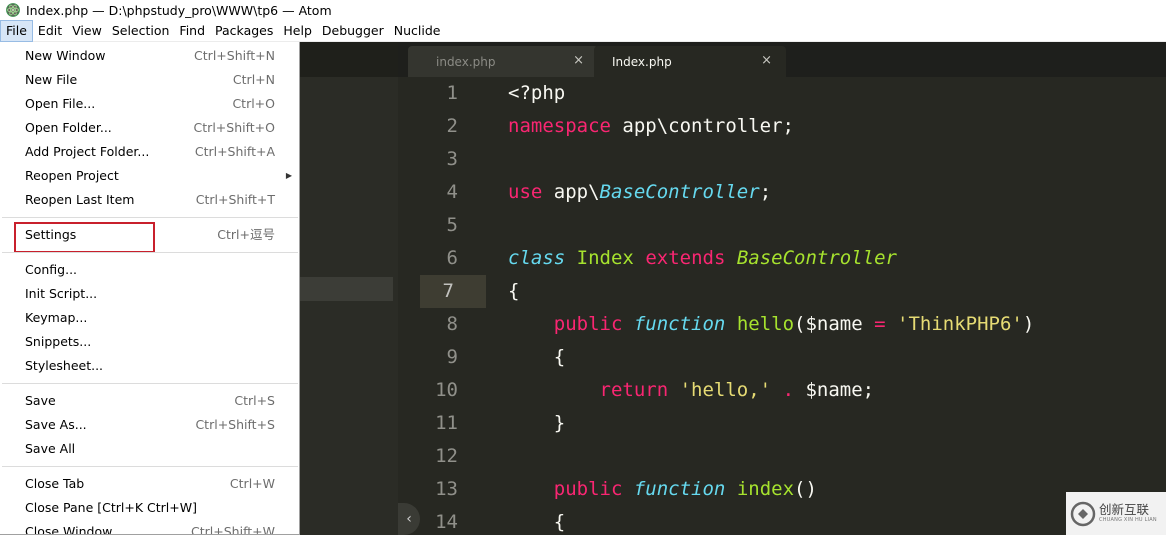  What do you see at coordinates (72, 175) in the screenshot?
I see `menu-item-label: Reopen Project` at bounding box center [72, 175].